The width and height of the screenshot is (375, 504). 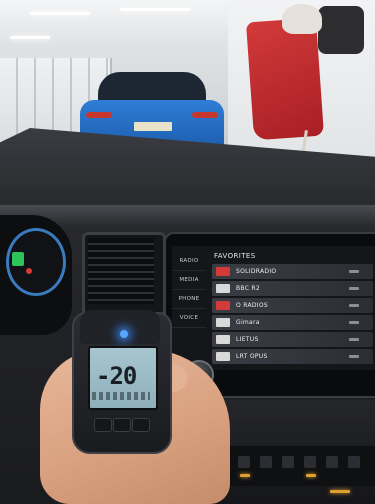 I want to click on dark-package, so click(x=341, y=30).